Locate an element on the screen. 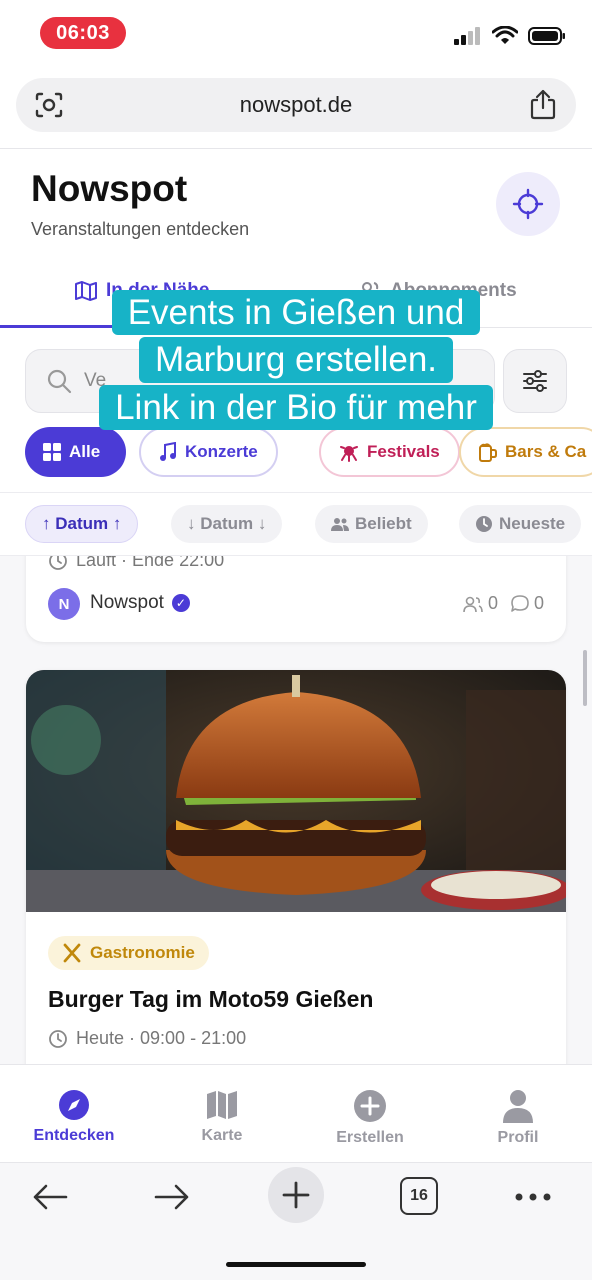  participants-stat: 0 is located at coordinates (480, 603).